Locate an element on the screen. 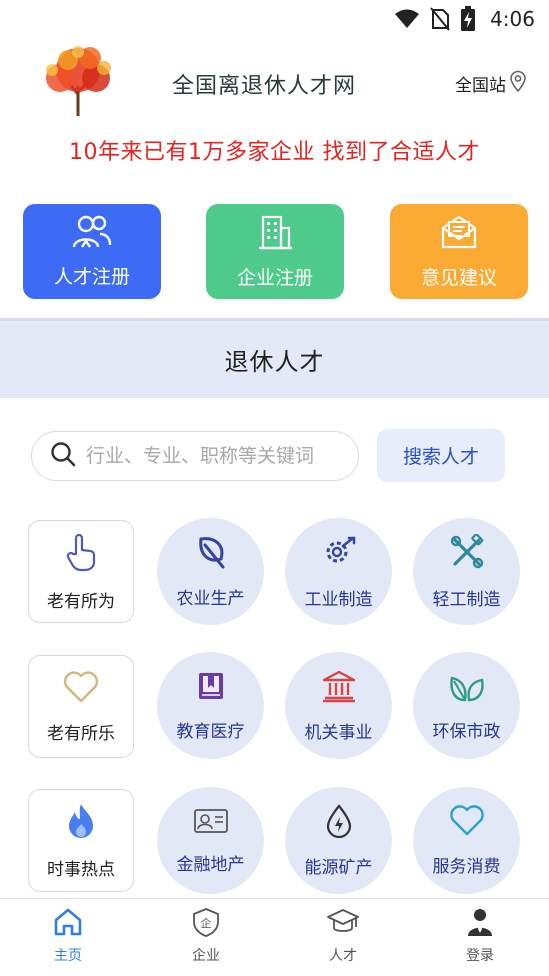  feedback-button: 意见建议 is located at coordinates (459, 251).